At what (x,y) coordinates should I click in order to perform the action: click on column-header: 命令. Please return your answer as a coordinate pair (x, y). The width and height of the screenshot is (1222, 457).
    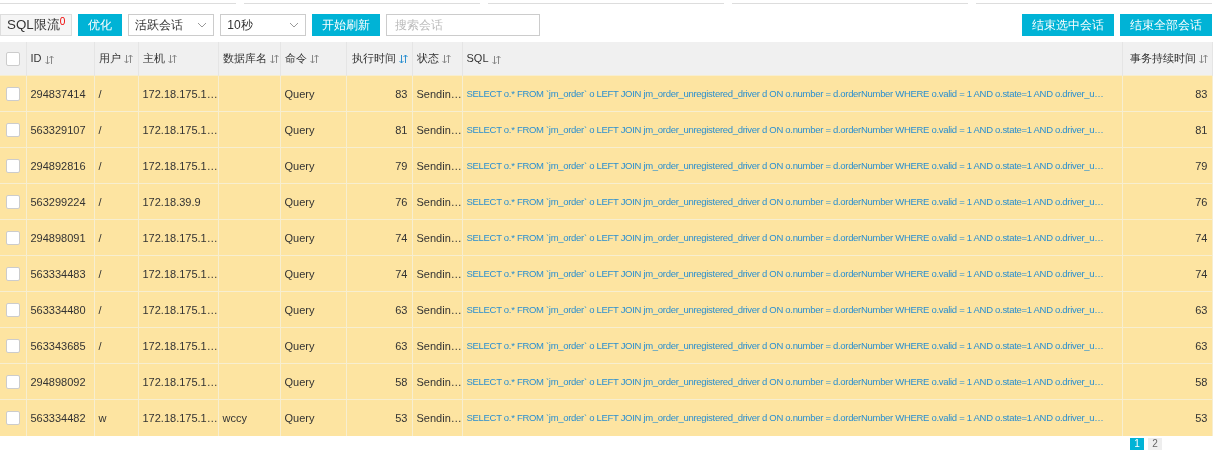
    Looking at the image, I should click on (313, 59).